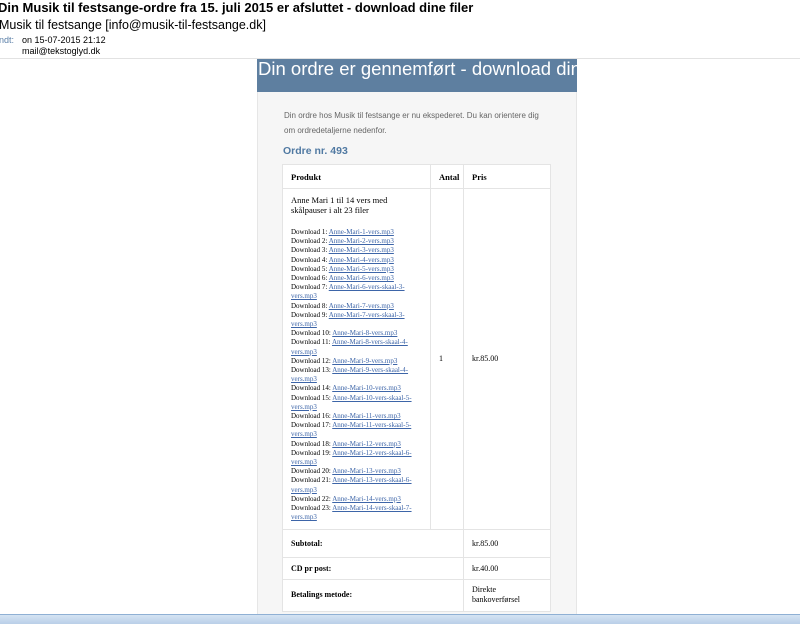 Image resolution: width=800 pixels, height=624 pixels. I want to click on sent-value: on 15-07-2015 21:12, so click(64, 40).